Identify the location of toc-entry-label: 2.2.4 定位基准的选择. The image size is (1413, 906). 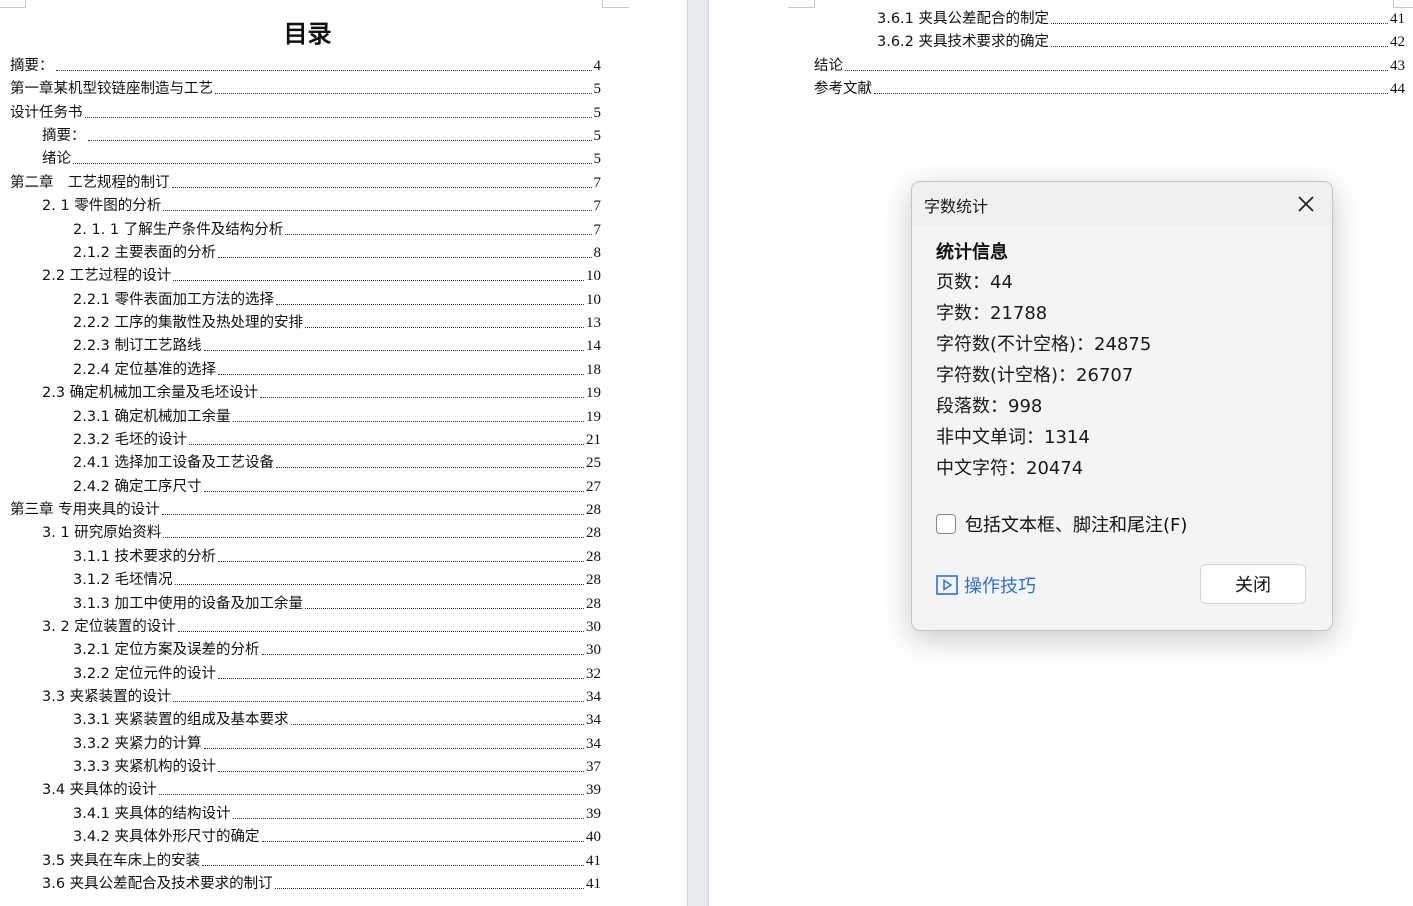
(145, 369).